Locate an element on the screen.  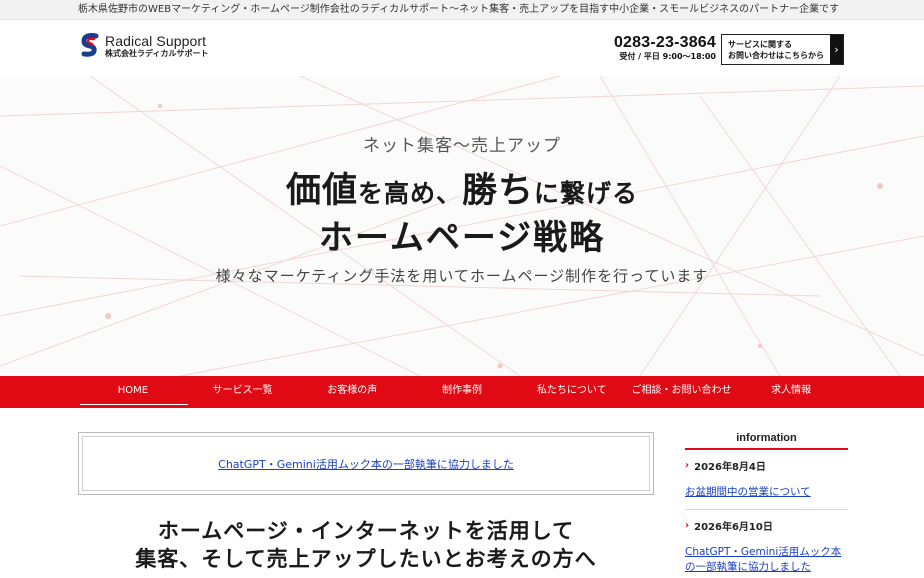
catch-line-2: 集客、そして売上アップしたいとお考えの方へ is located at coordinates (366, 559).